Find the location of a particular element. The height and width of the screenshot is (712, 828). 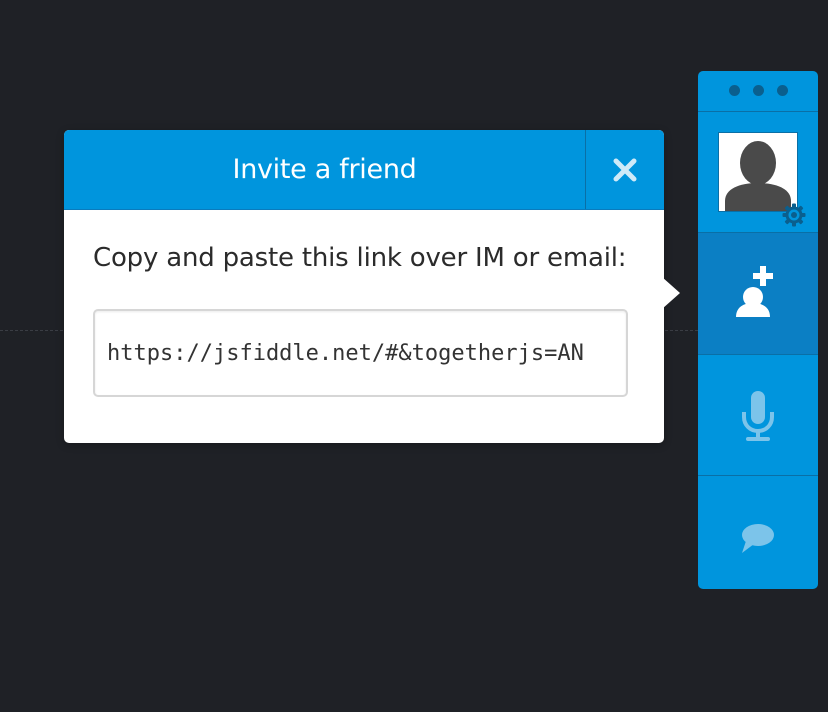

close-button is located at coordinates (624, 169).